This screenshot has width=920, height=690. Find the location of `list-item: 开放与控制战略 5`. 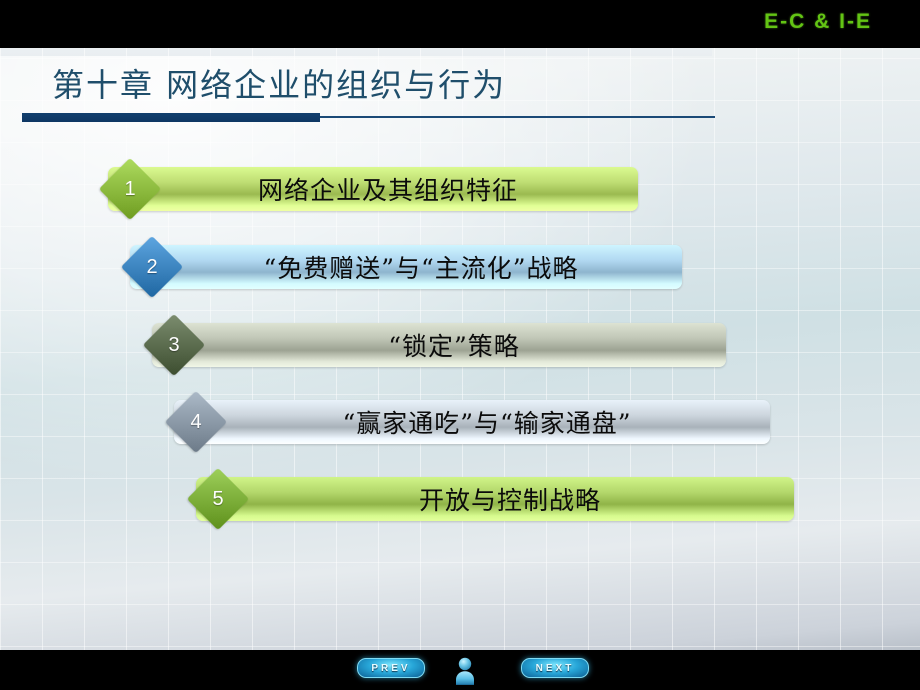

list-item: 开放与控制战略 5 is located at coordinates (490, 499).